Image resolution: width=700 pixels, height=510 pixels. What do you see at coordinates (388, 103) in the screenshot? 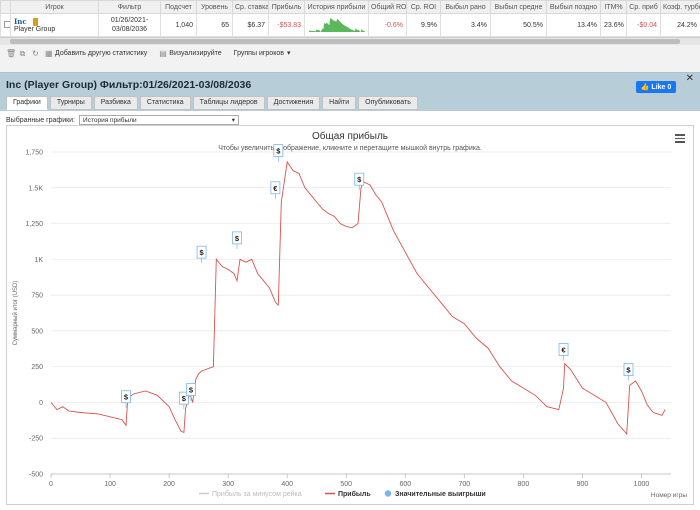
I see `tab-publish: Опубликовать` at bounding box center [388, 103].